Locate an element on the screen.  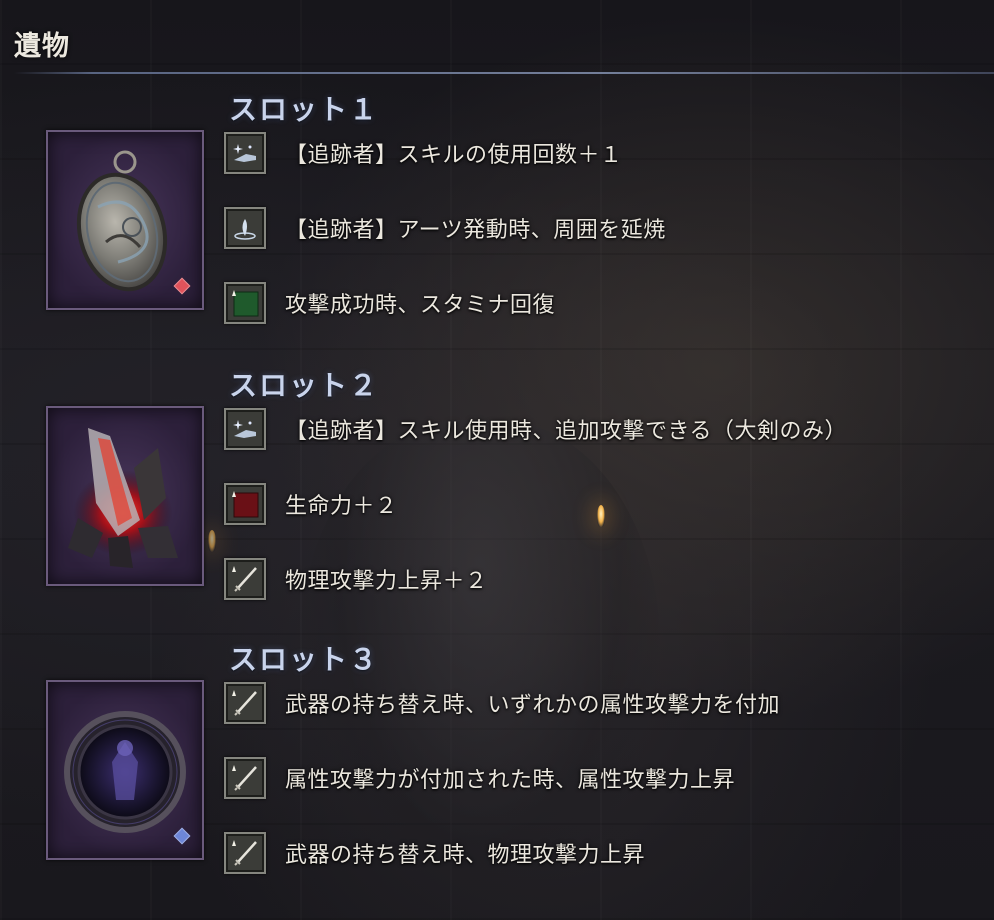
skill-burst-icon is located at coordinates (245, 228).